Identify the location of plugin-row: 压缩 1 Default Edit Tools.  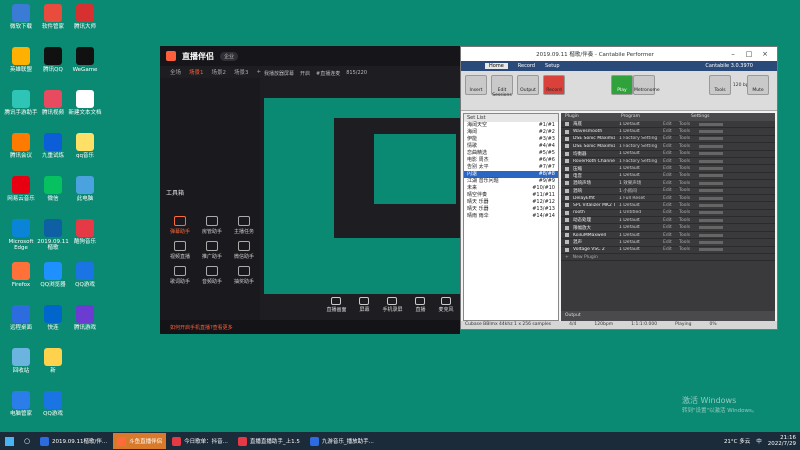
(668, 169).